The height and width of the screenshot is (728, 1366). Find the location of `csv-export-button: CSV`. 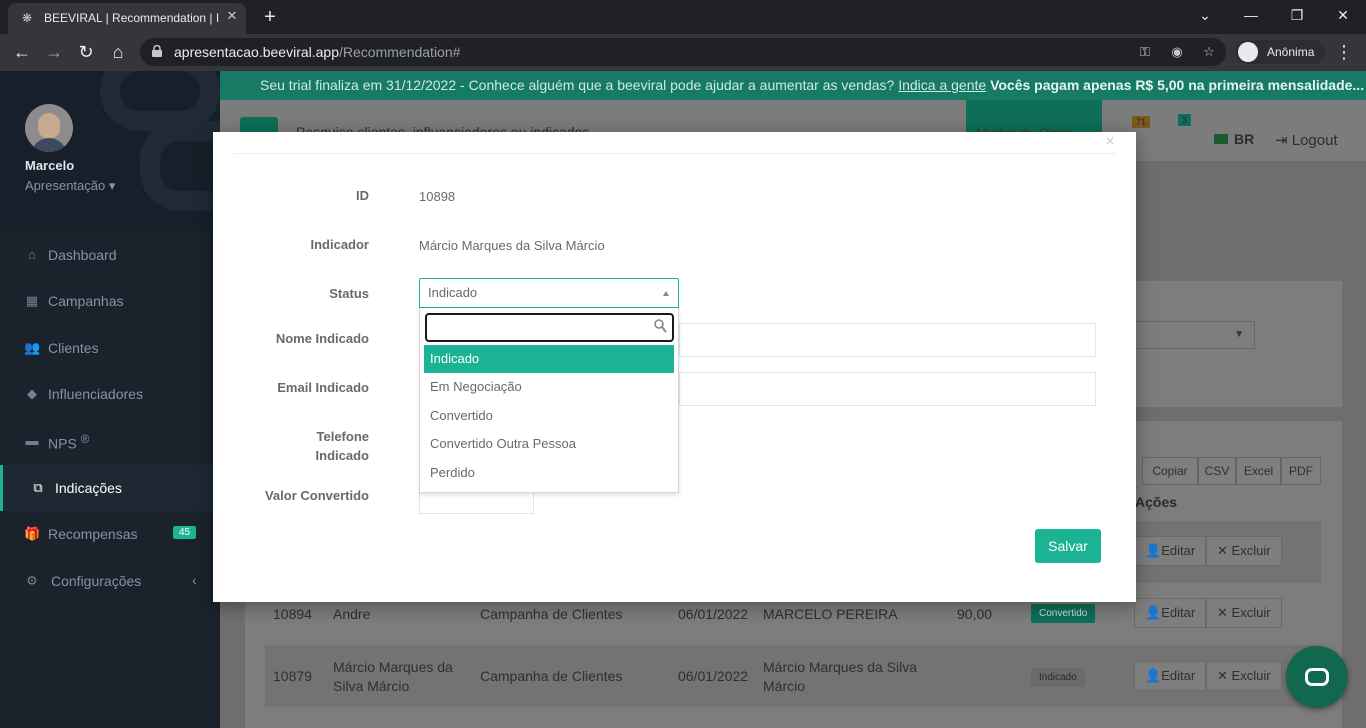

csv-export-button: CSV is located at coordinates (1217, 471).